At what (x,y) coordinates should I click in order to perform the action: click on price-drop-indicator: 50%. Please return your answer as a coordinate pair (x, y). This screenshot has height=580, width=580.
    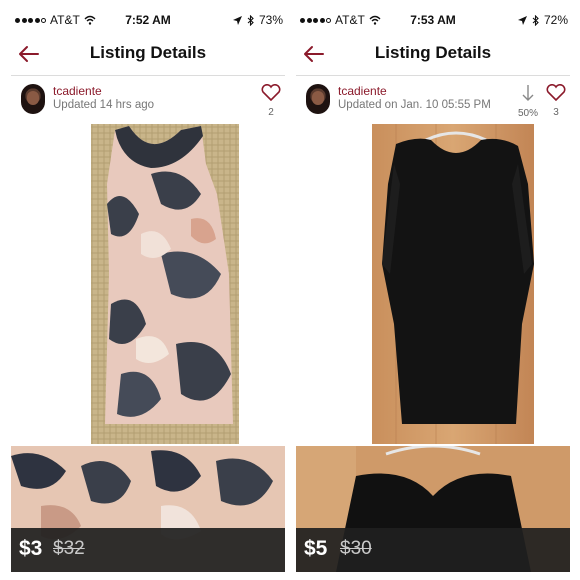
    Looking at the image, I should click on (528, 101).